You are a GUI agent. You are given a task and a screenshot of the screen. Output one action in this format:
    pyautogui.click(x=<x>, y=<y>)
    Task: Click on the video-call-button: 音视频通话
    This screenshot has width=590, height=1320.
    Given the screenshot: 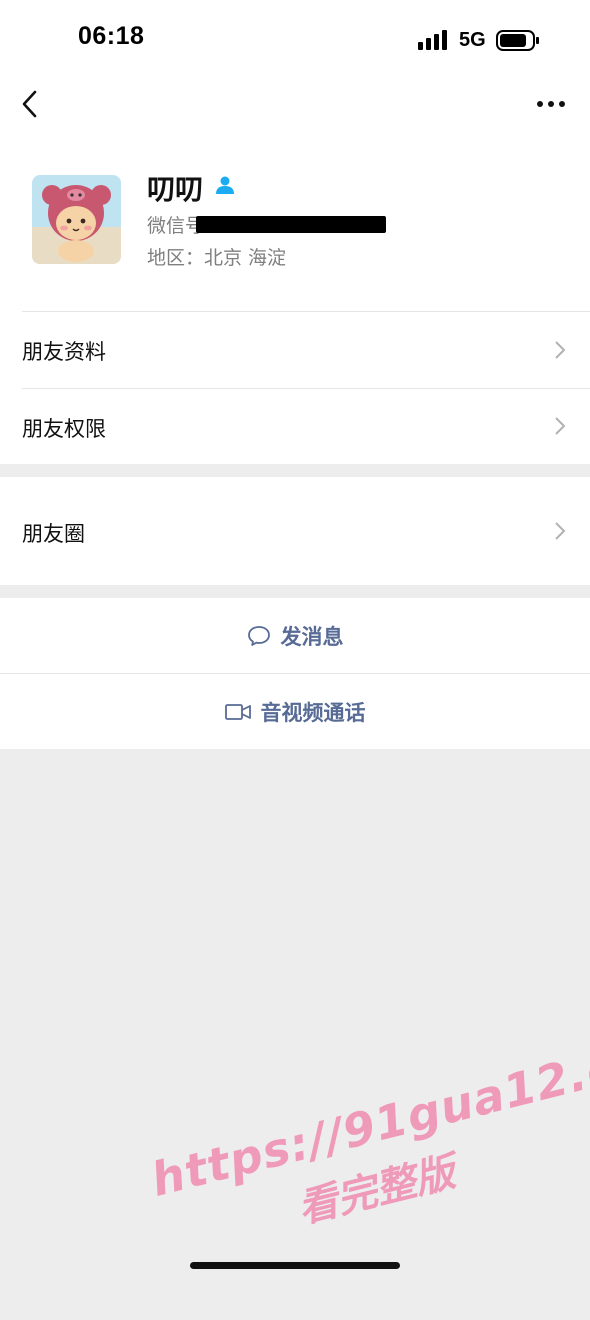 What is the action you would take?
    pyautogui.click(x=295, y=711)
    